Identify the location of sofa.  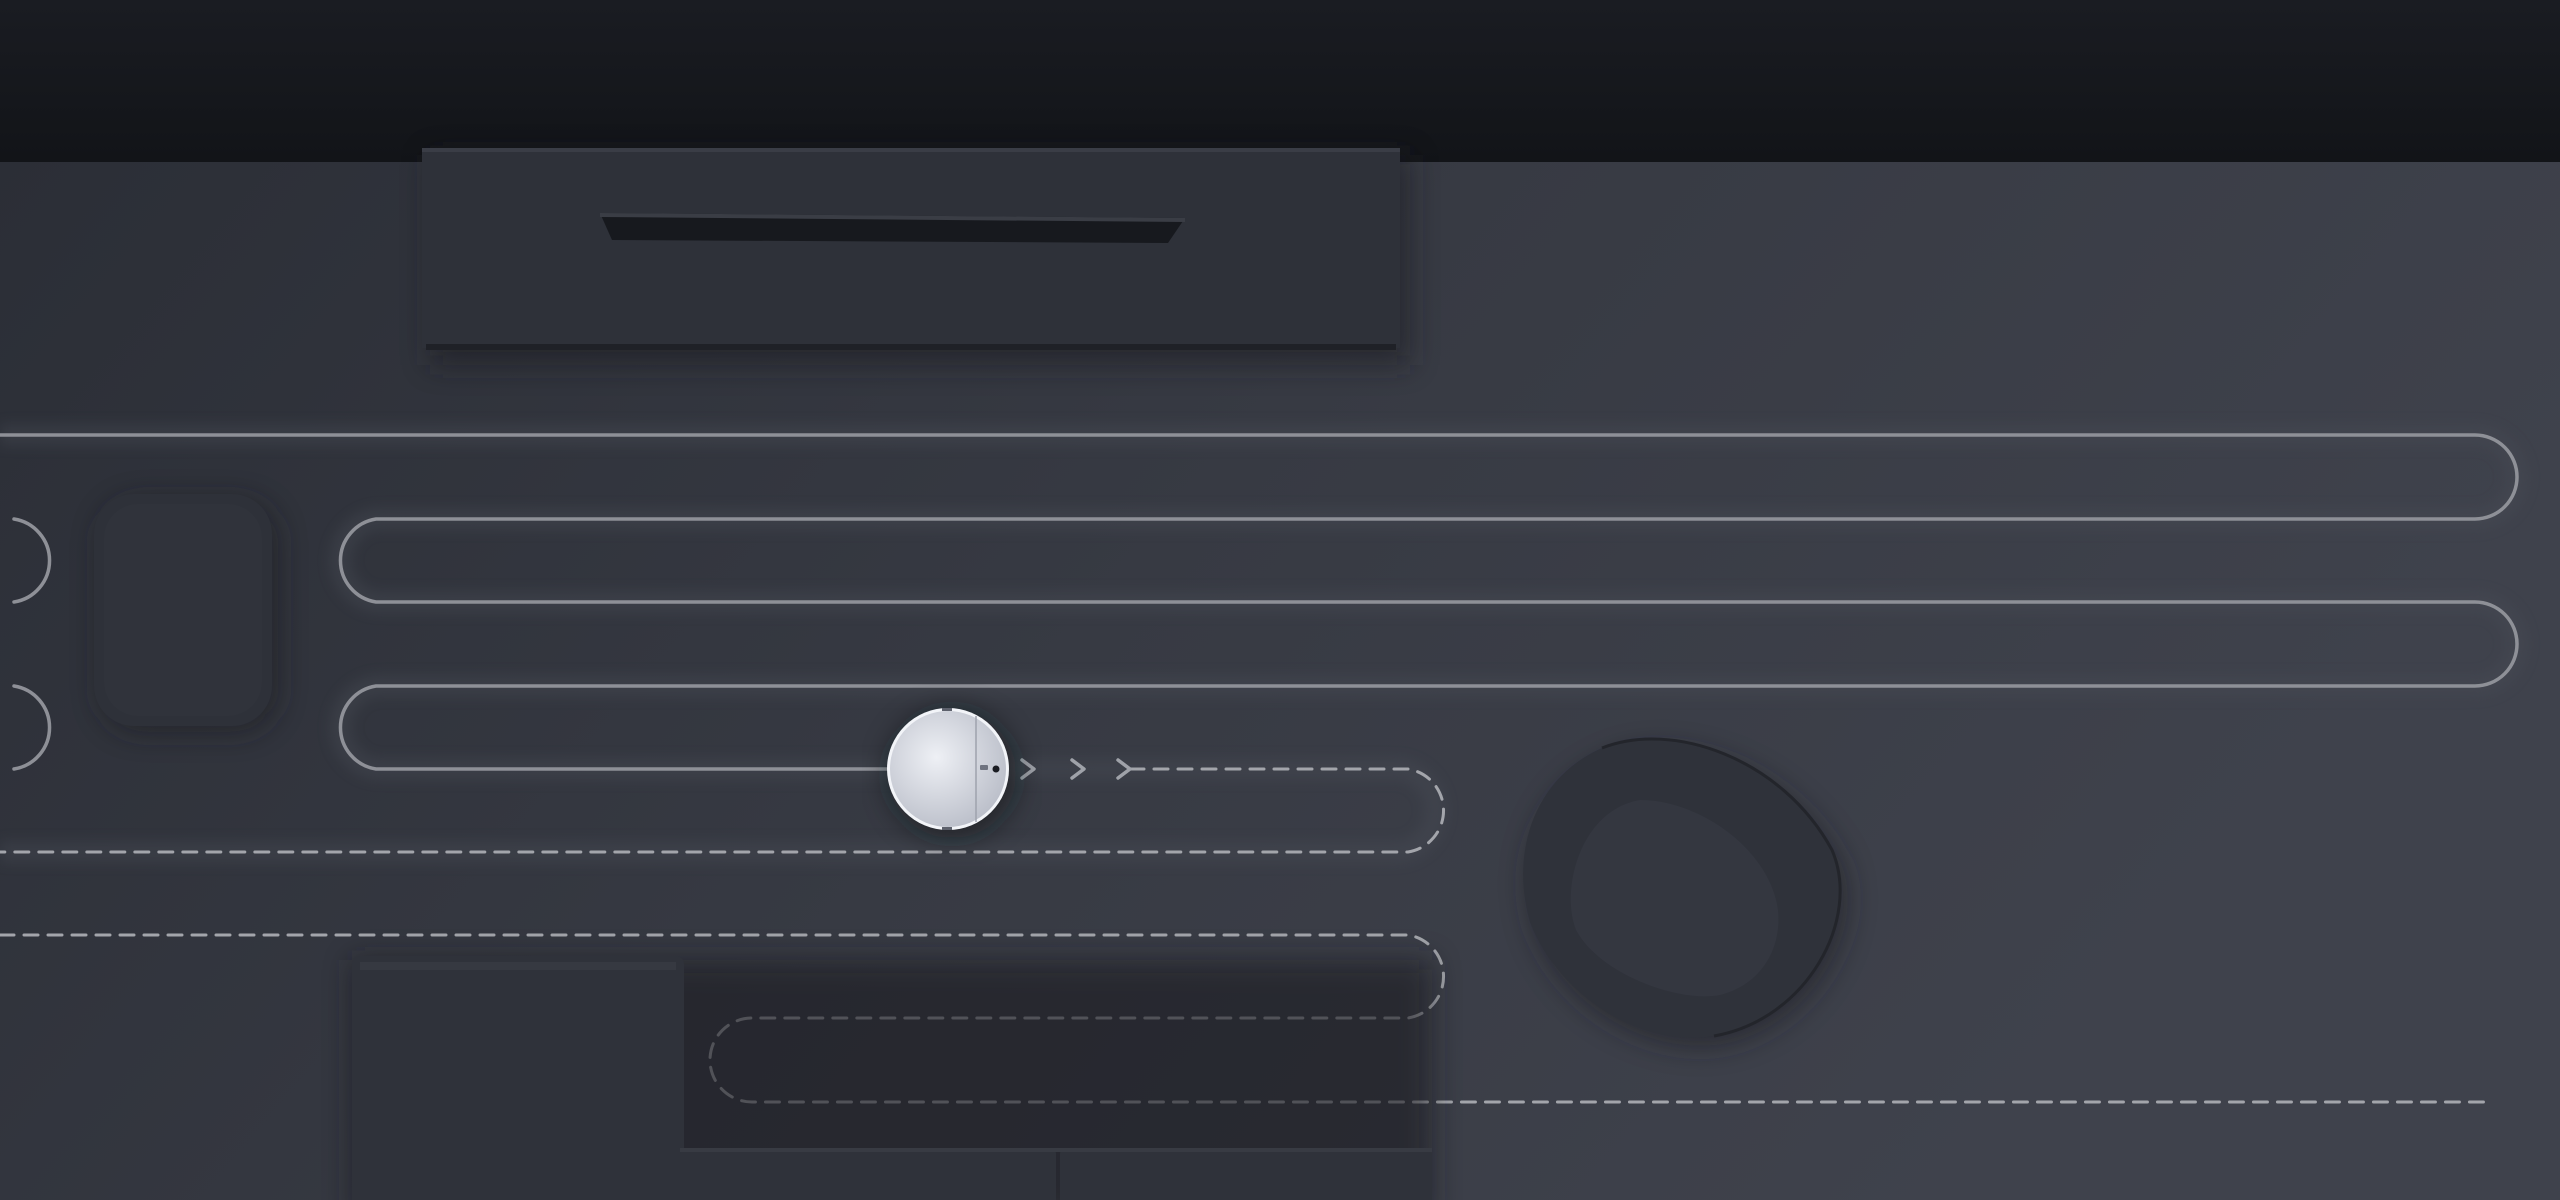
(892, 1078).